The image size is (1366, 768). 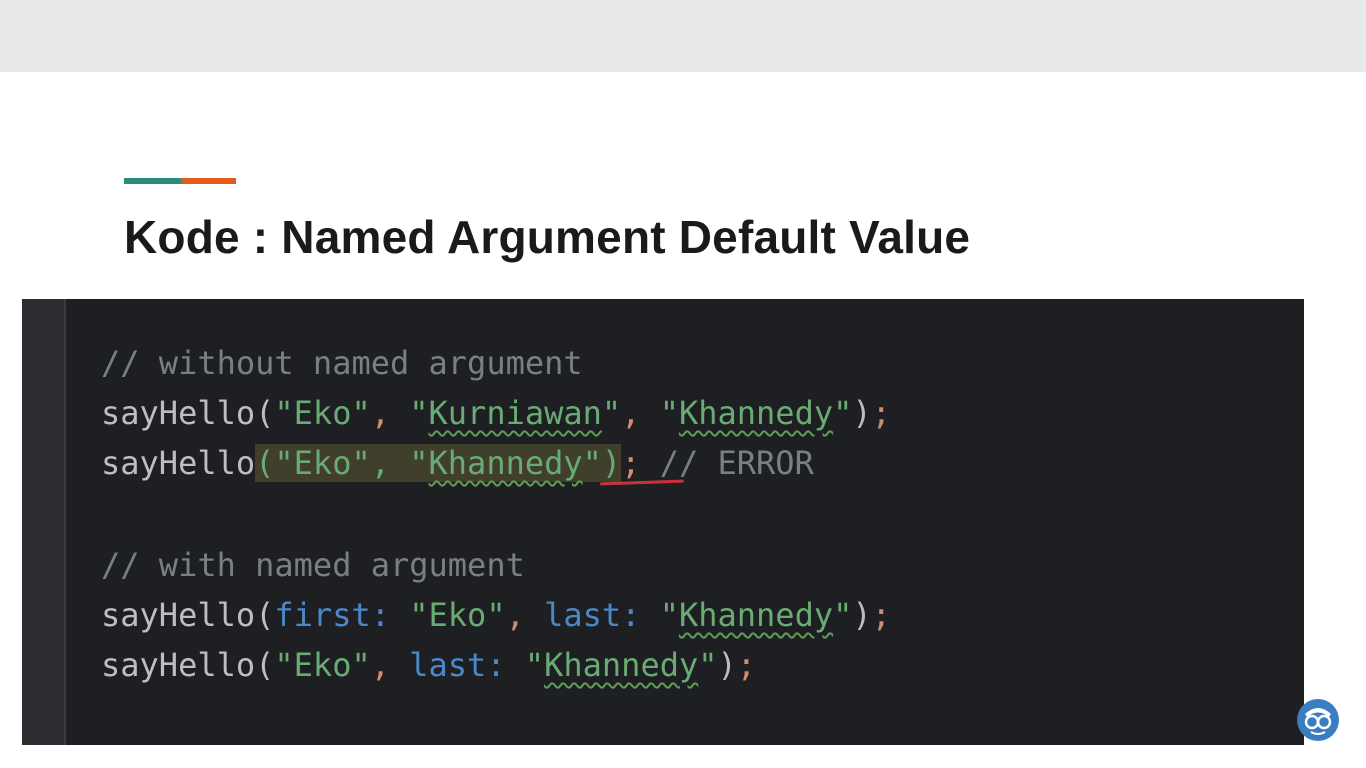 I want to click on code-token: "), so click(x=602, y=463).